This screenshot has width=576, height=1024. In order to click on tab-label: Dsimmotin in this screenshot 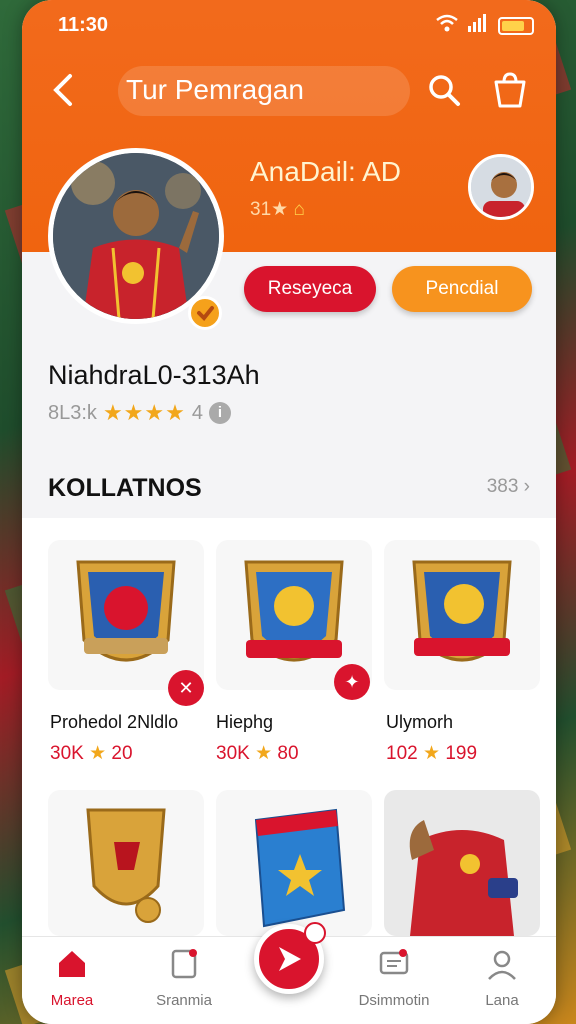, I will do `click(394, 1000)`.